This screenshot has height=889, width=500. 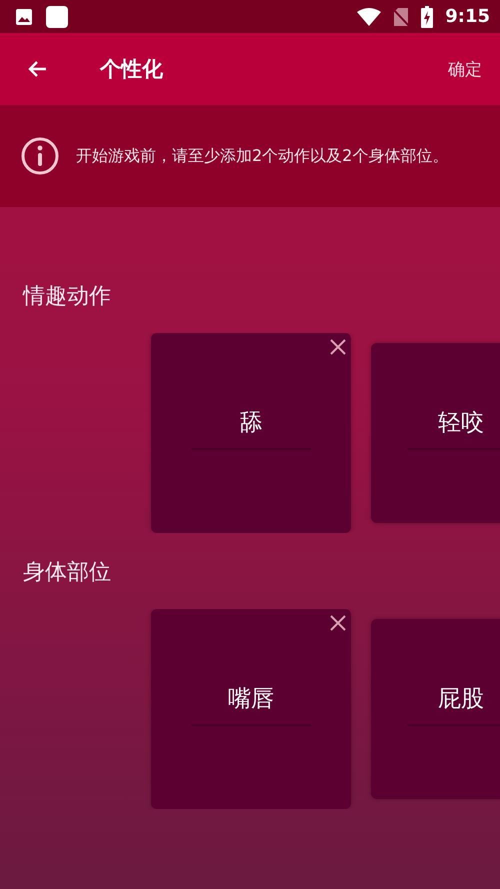 I want to click on status-time: 9:15, so click(x=467, y=16).